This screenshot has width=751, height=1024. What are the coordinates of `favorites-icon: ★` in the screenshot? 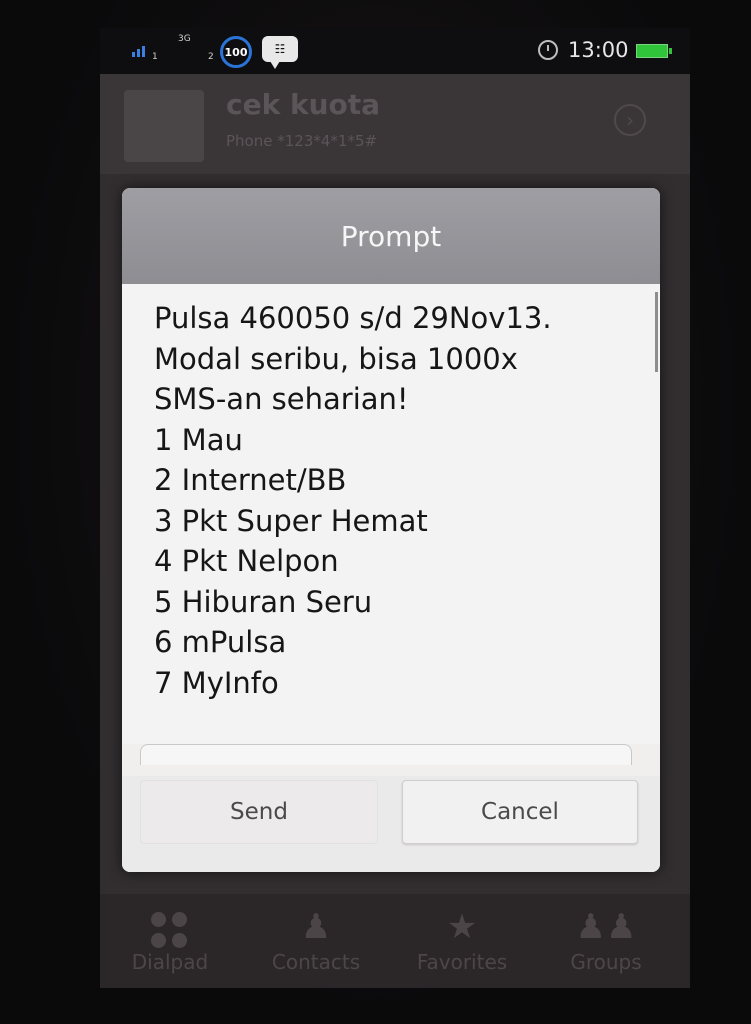 It's located at (462, 927).